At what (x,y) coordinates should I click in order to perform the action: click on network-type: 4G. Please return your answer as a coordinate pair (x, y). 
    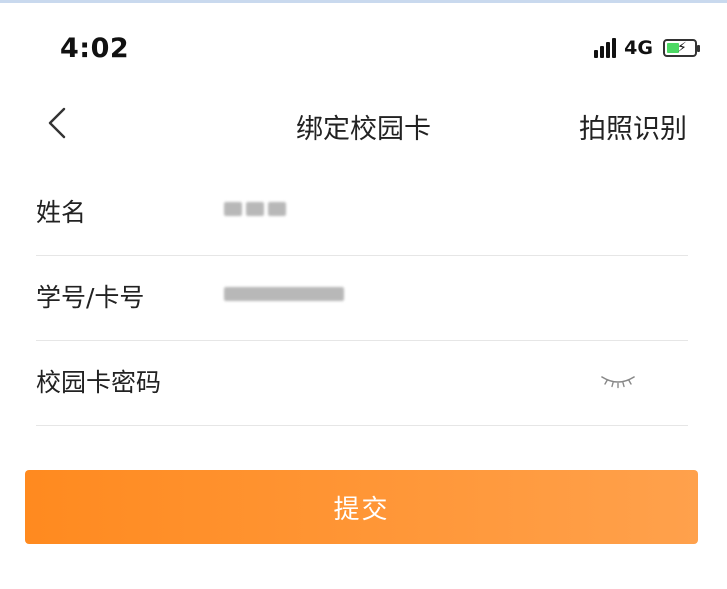
    Looking at the image, I should click on (638, 48).